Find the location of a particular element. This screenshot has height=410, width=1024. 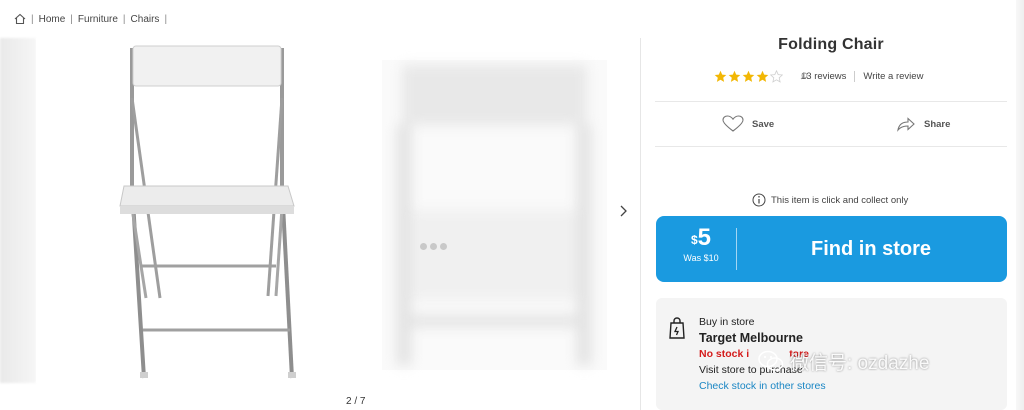

breadcrumb-home: Home is located at coordinates (52, 19).